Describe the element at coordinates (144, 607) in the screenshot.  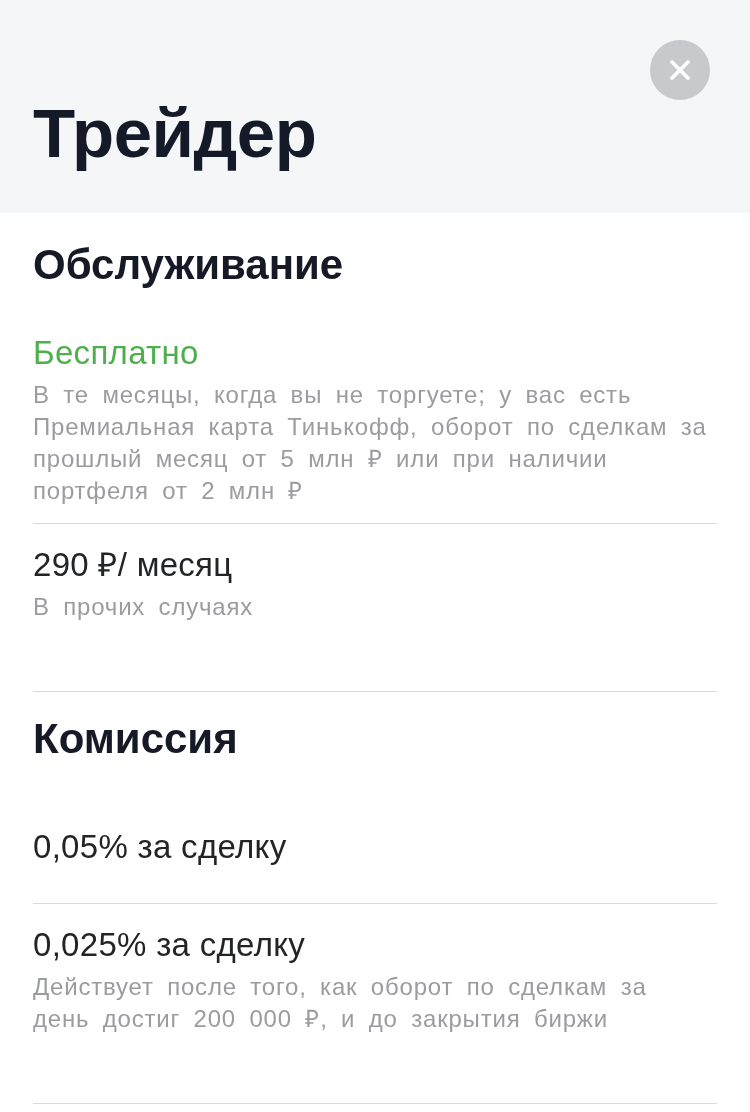
I see `price-note: В прочих случаях` at that location.